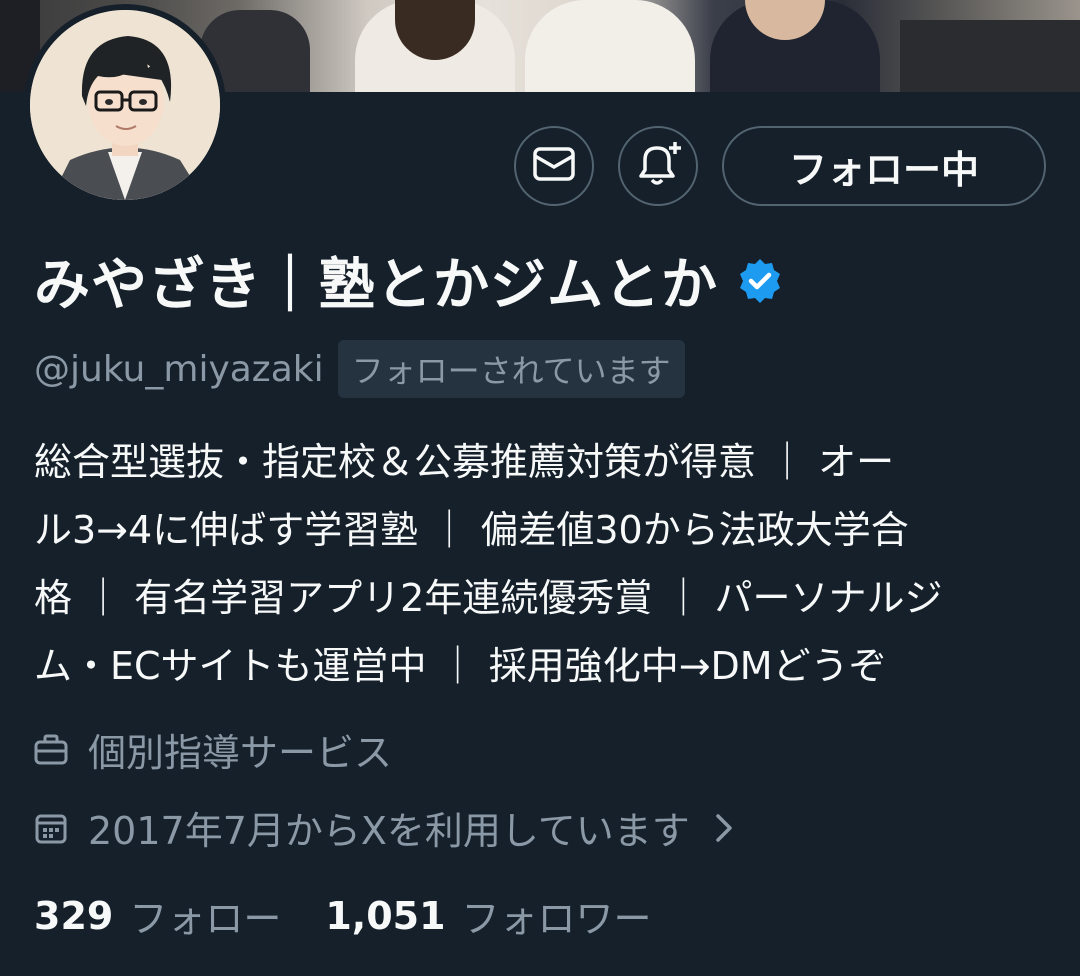 The width and height of the screenshot is (1080, 976). Describe the element at coordinates (884, 166) in the screenshot. I see `following-button: フォロー中` at that location.